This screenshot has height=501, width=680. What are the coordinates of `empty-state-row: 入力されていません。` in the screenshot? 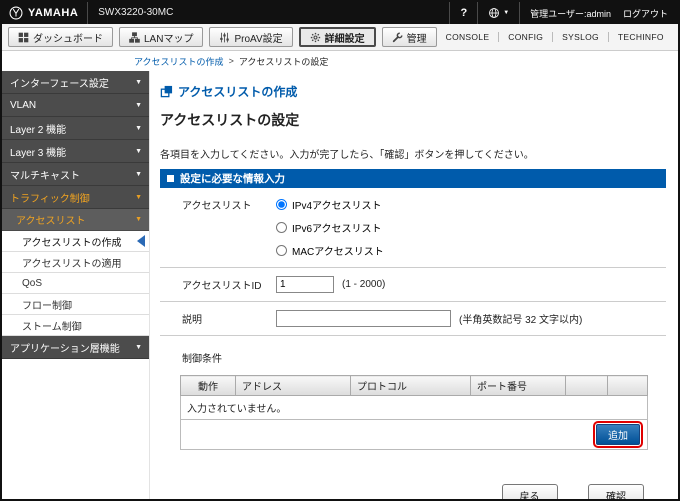 It's located at (414, 407).